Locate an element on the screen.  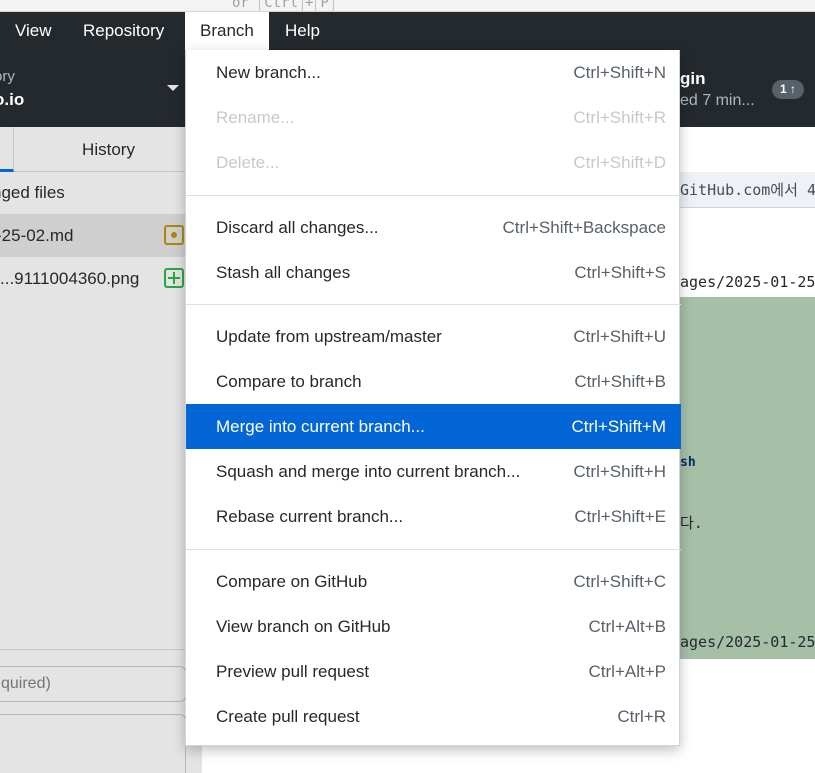
menu-item-compare-to-branch: Compare to branch Ctrl+Shift+B is located at coordinates (433, 381).